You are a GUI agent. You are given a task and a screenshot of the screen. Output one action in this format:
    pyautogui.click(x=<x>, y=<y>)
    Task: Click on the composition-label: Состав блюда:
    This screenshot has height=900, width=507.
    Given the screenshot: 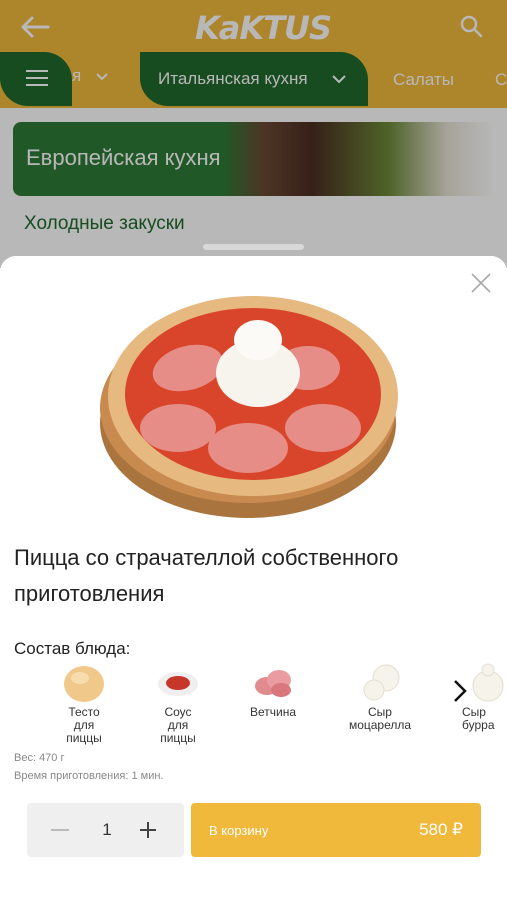 What is the action you would take?
    pyautogui.click(x=72, y=648)
    